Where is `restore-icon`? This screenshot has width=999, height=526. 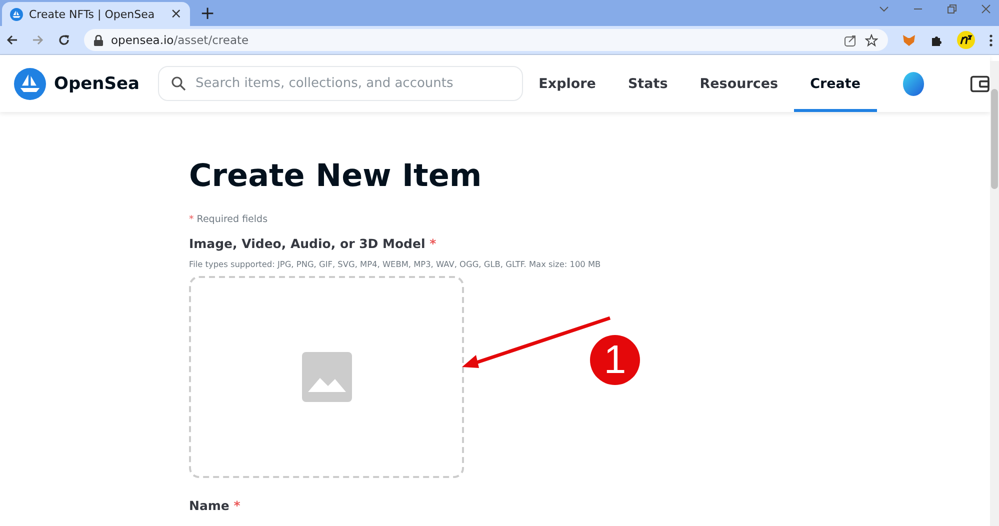
restore-icon is located at coordinates (952, 9).